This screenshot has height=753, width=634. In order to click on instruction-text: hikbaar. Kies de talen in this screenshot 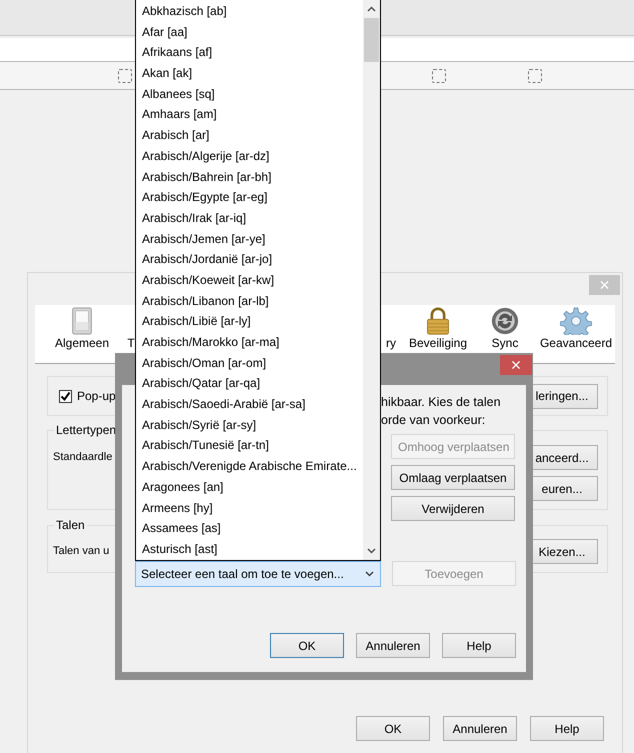, I will do `click(441, 402)`.